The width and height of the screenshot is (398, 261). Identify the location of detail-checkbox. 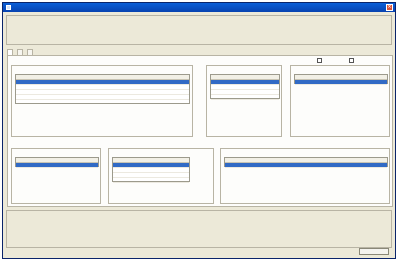
(319, 60).